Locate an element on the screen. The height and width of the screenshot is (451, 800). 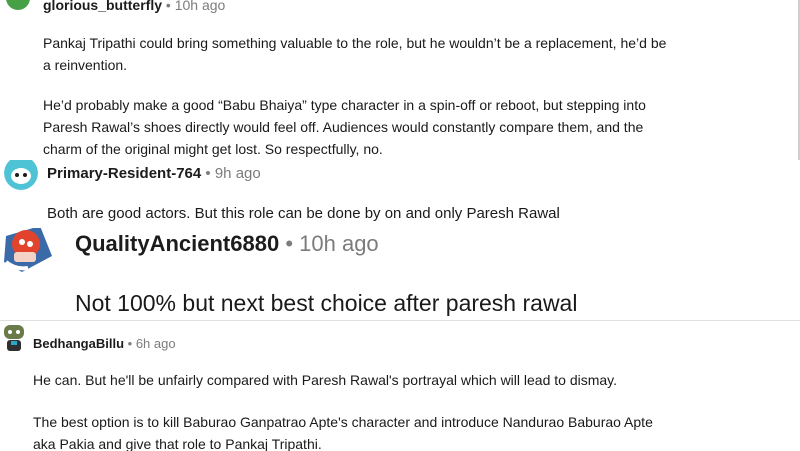
comment-author: Primary-Resident-764 • 9h ago is located at coordinates (154, 173).